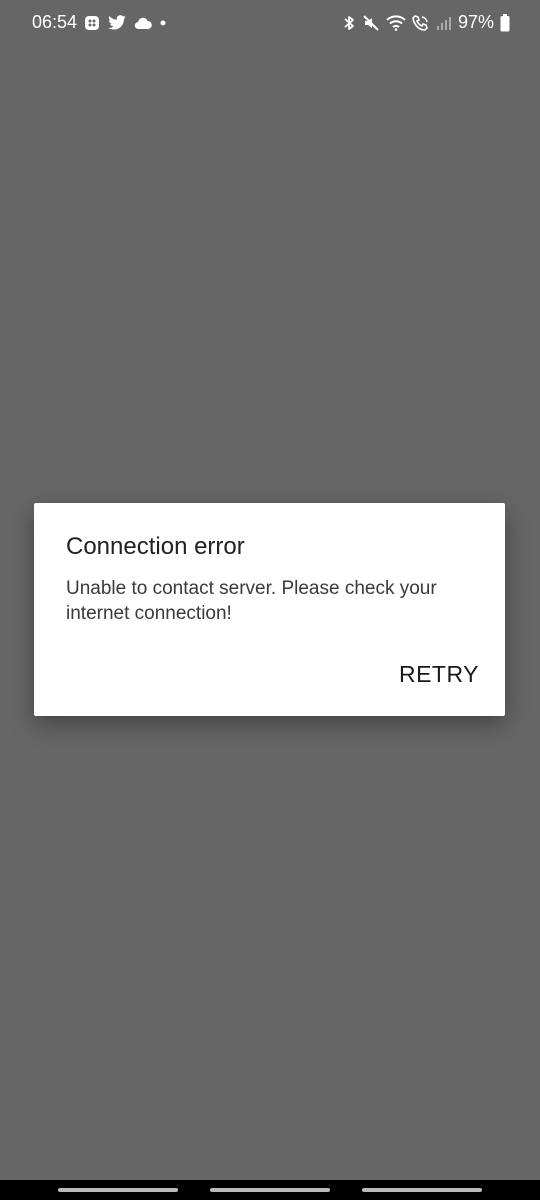 The height and width of the screenshot is (1200, 540). I want to click on nav-recents-handle, so click(118, 1190).